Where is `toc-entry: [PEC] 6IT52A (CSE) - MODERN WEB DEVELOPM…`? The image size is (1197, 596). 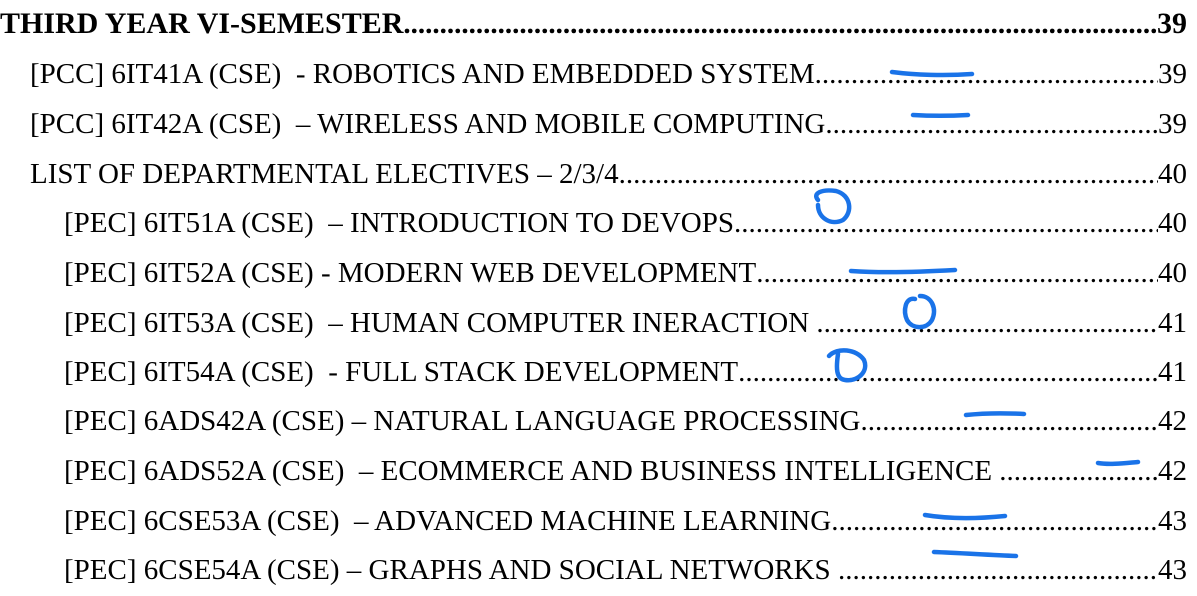
toc-entry: [PEC] 6IT52A (CSE) - MODERN WEB DEVELOPM… is located at coordinates (625, 273).